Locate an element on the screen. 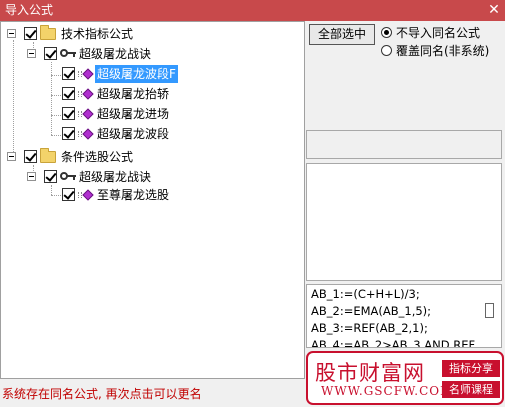 The width and height of the screenshot is (505, 407). tree-node-label: 超级屠龙波段 is located at coordinates (133, 134).